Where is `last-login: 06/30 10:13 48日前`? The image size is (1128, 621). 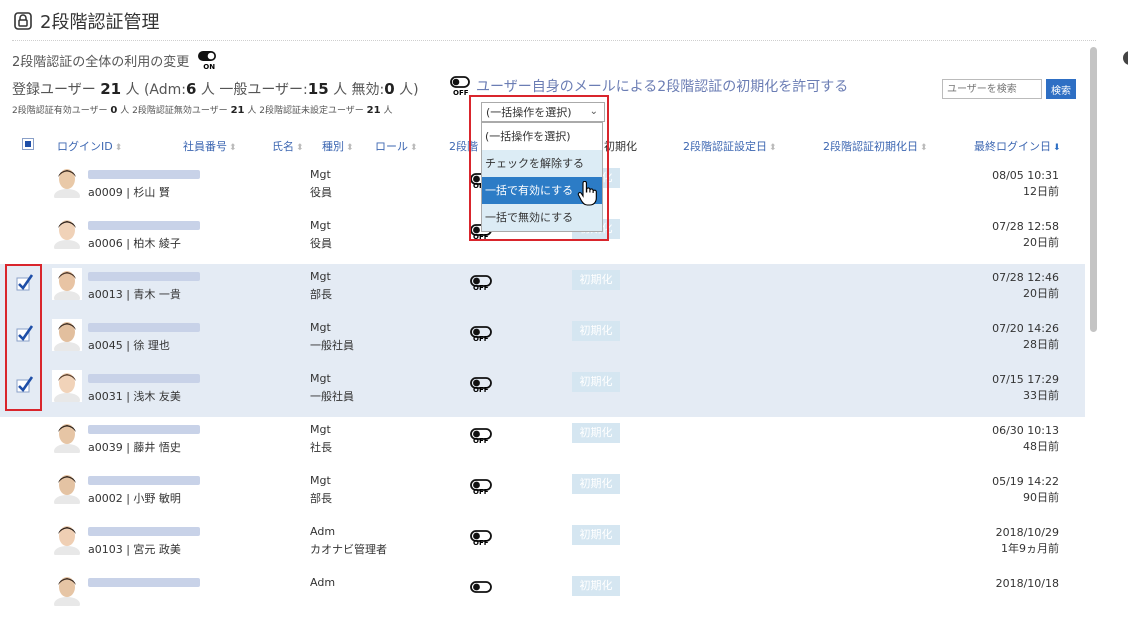
last-login: 06/30 10:13 48日前 is located at coordinates (1025, 439).